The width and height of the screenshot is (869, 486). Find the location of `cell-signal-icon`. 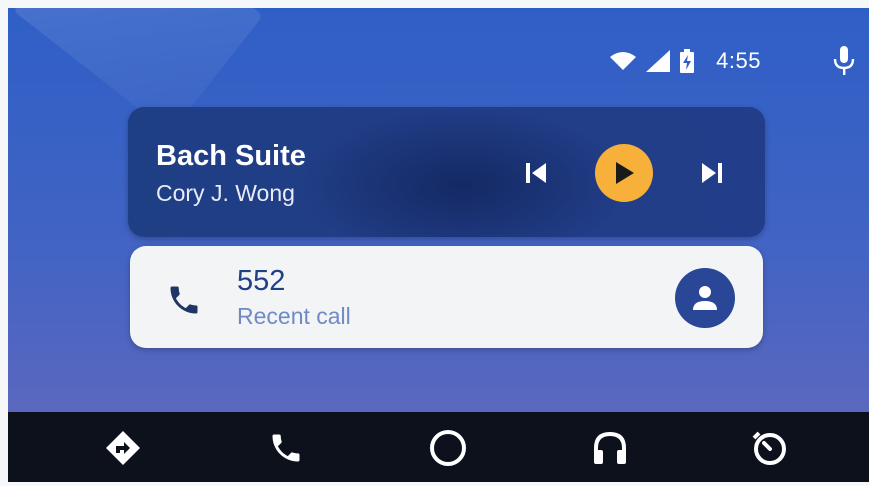

cell-signal-icon is located at coordinates (658, 61).